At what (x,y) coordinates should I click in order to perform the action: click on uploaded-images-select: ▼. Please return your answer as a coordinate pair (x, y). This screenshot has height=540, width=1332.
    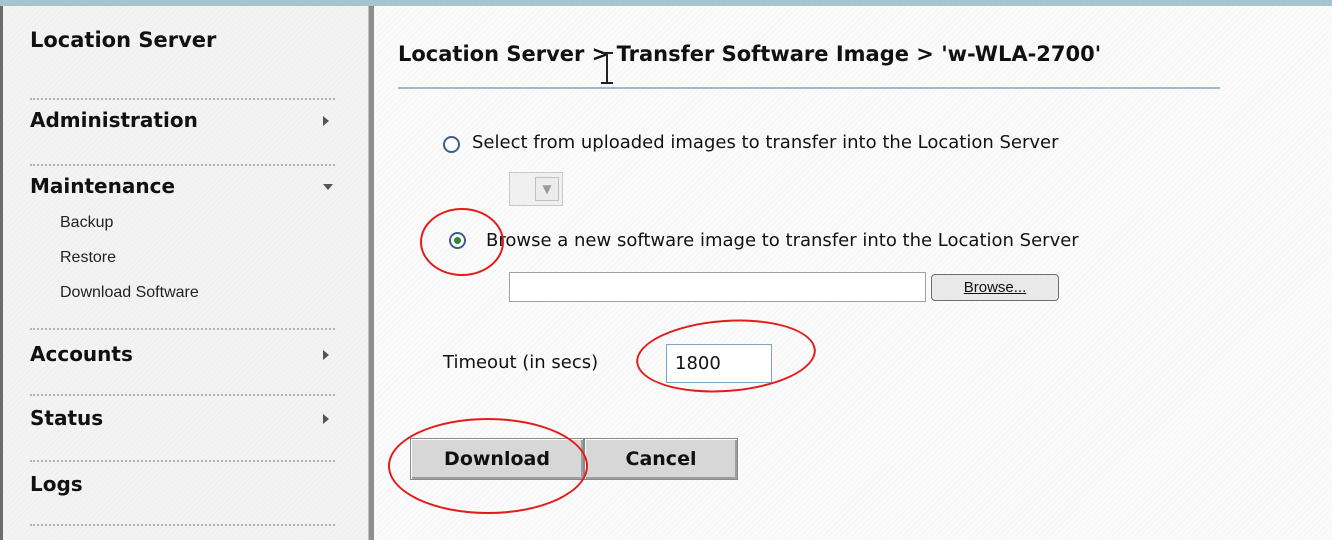
    Looking at the image, I should click on (536, 189).